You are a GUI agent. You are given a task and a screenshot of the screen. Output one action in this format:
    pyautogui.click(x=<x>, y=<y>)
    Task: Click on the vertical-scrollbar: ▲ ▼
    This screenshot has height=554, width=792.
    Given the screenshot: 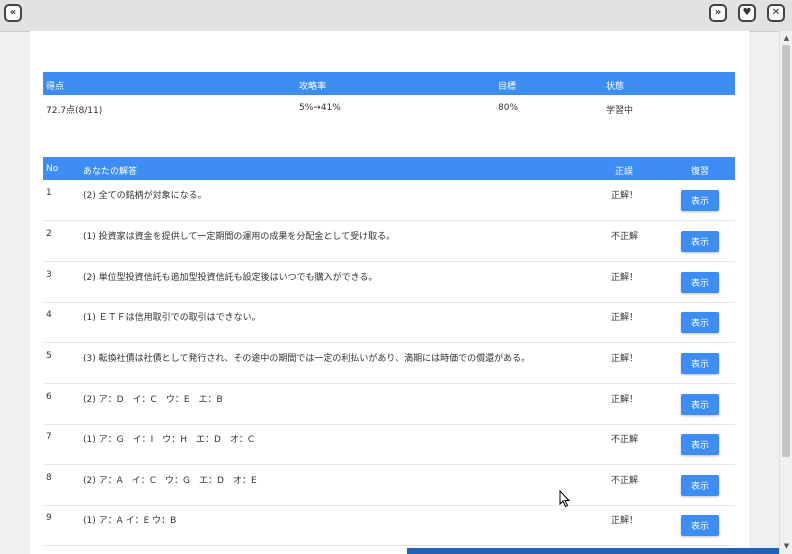 What is the action you would take?
    pyautogui.click(x=785, y=292)
    